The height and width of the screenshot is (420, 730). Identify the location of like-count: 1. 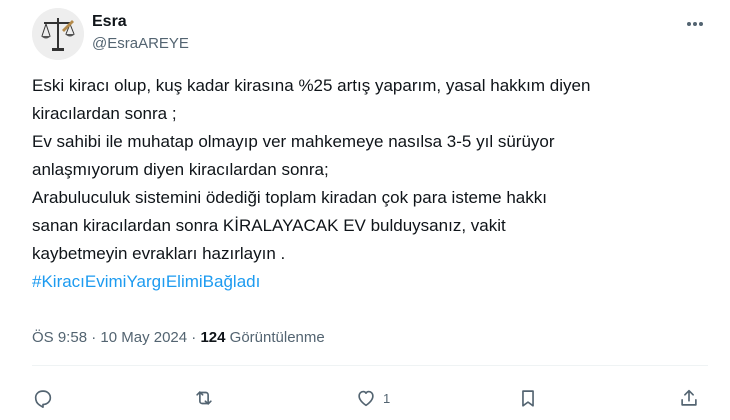
(387, 398).